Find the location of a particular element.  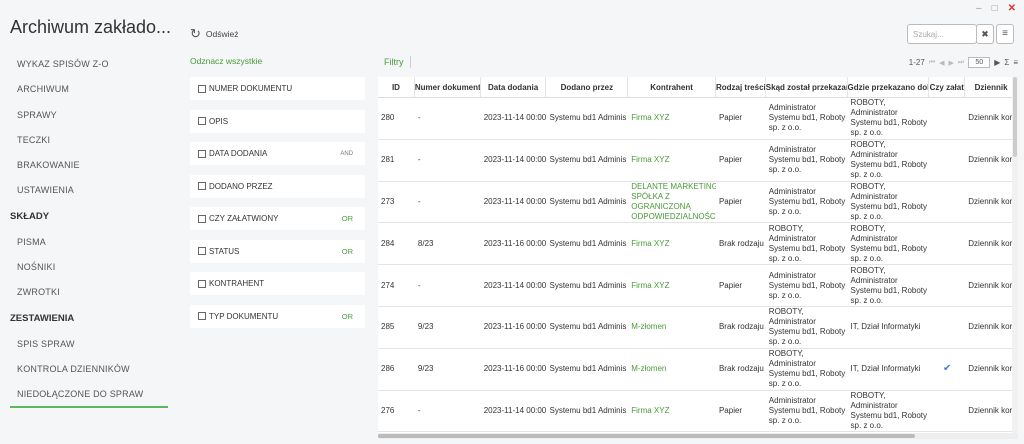

filter-label: CZY ZAŁATWIONY is located at coordinates (244, 218).